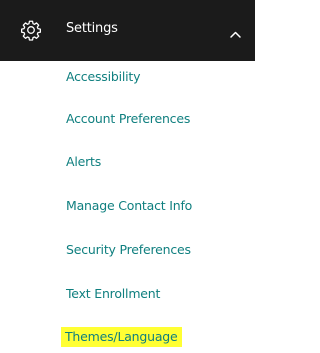 This screenshot has height=353, width=320. Describe the element at coordinates (121, 337) in the screenshot. I see `menu-item-themes-language: Themes/Language` at that location.